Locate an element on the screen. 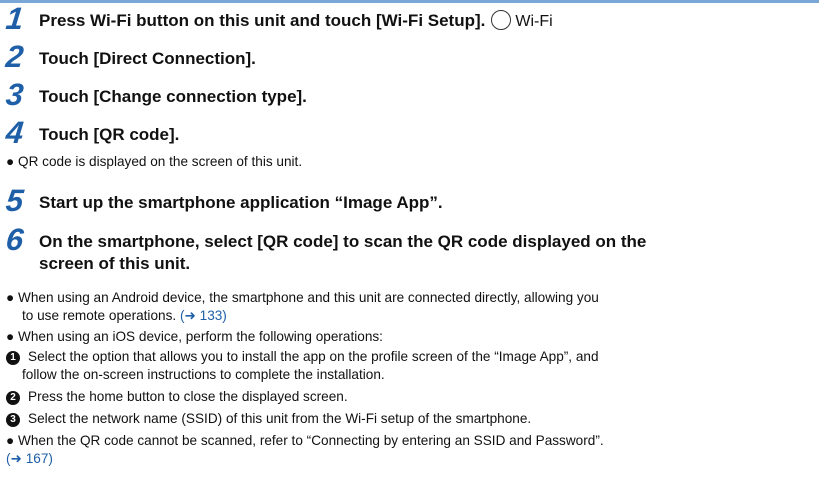 This screenshot has width=819, height=491. wifi-button-icon is located at coordinates (501, 20).